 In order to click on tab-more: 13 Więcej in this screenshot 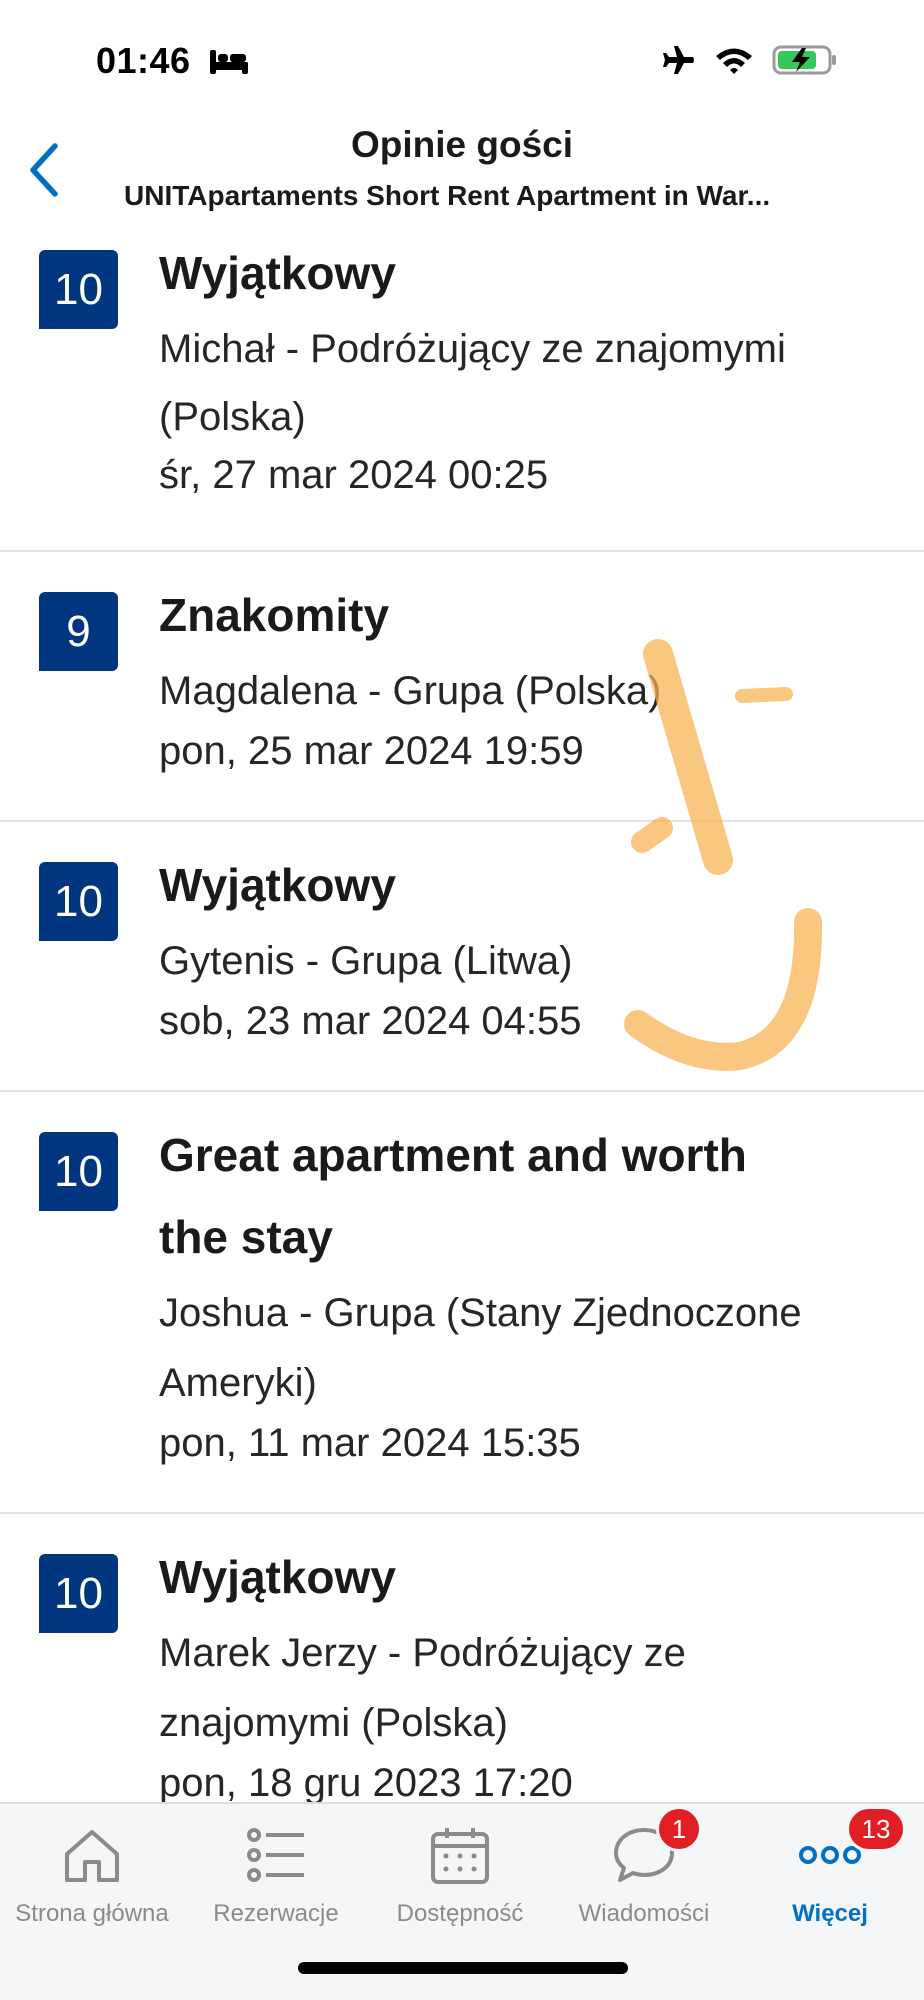, I will do `click(830, 1873)`.